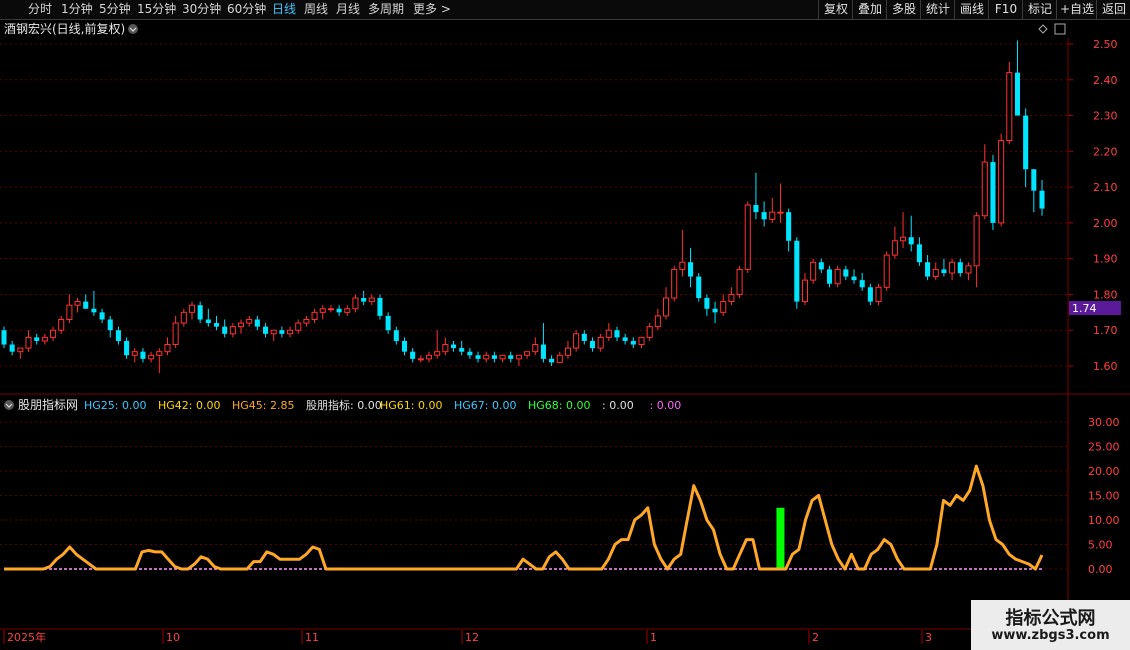  Describe the element at coordinates (1039, 9) in the screenshot. I see `toolbar-button-6: 标记` at that location.